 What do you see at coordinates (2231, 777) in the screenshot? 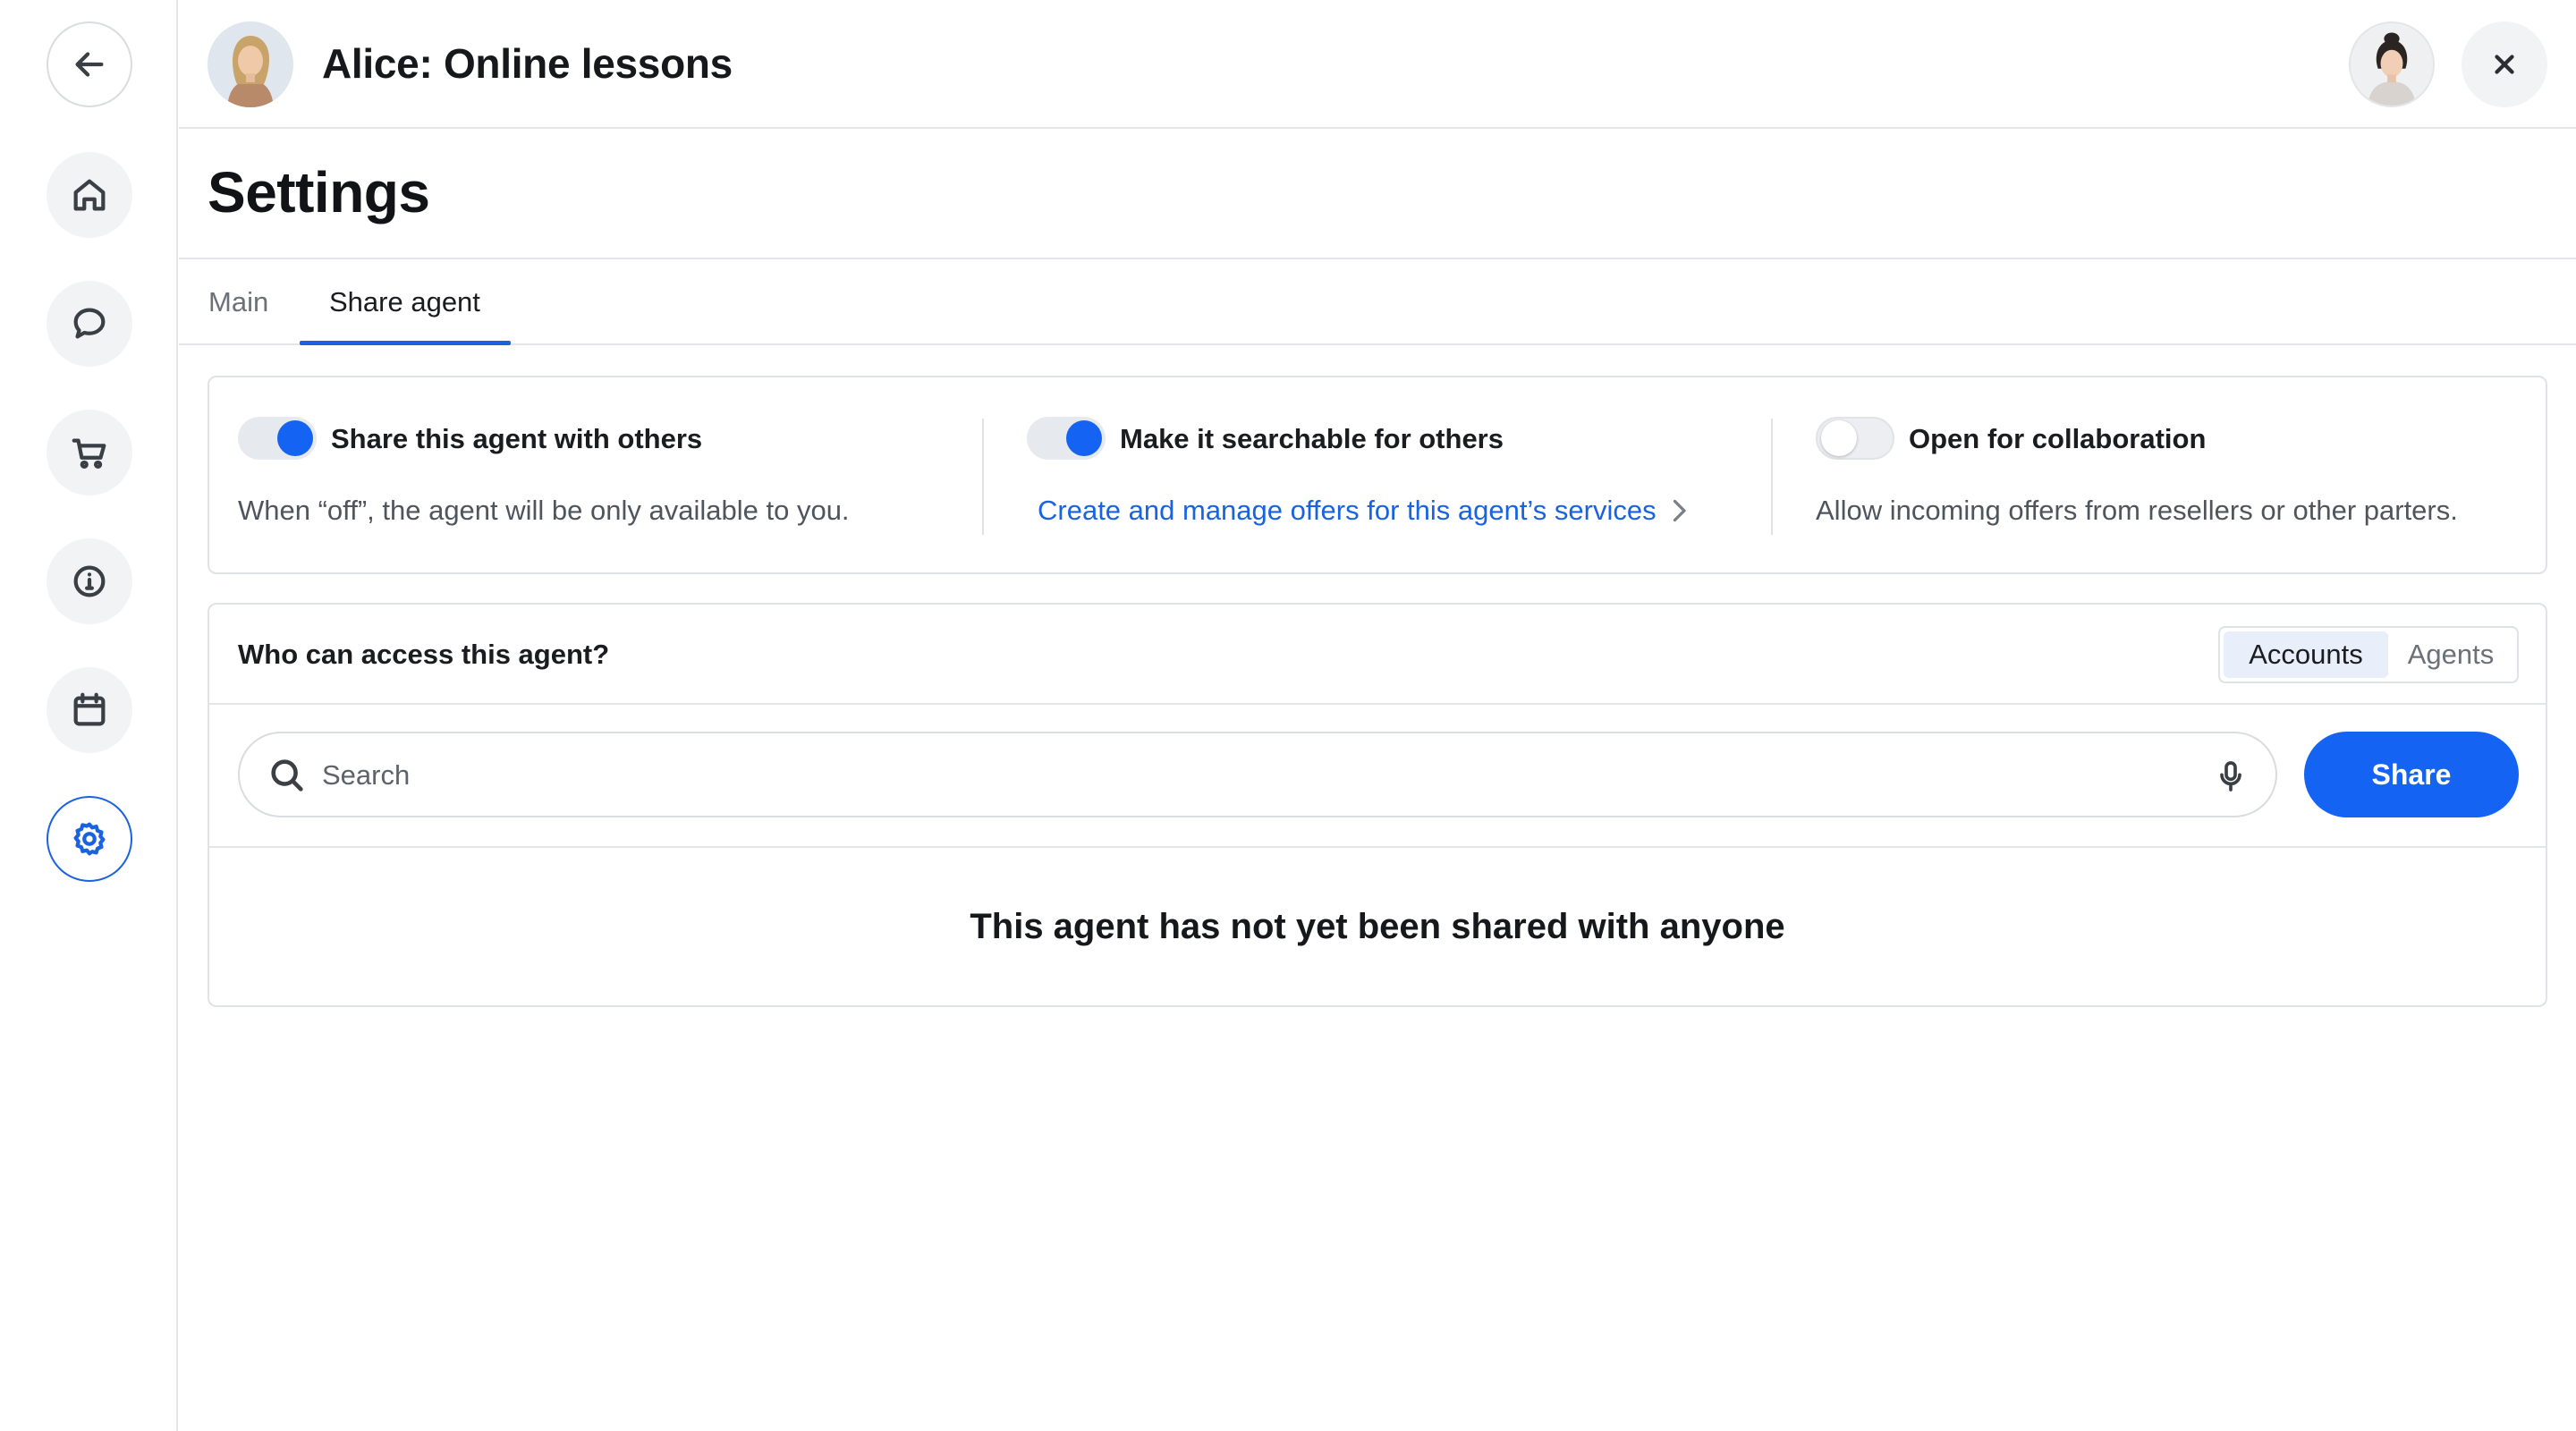
I see `microphone-icon` at bounding box center [2231, 777].